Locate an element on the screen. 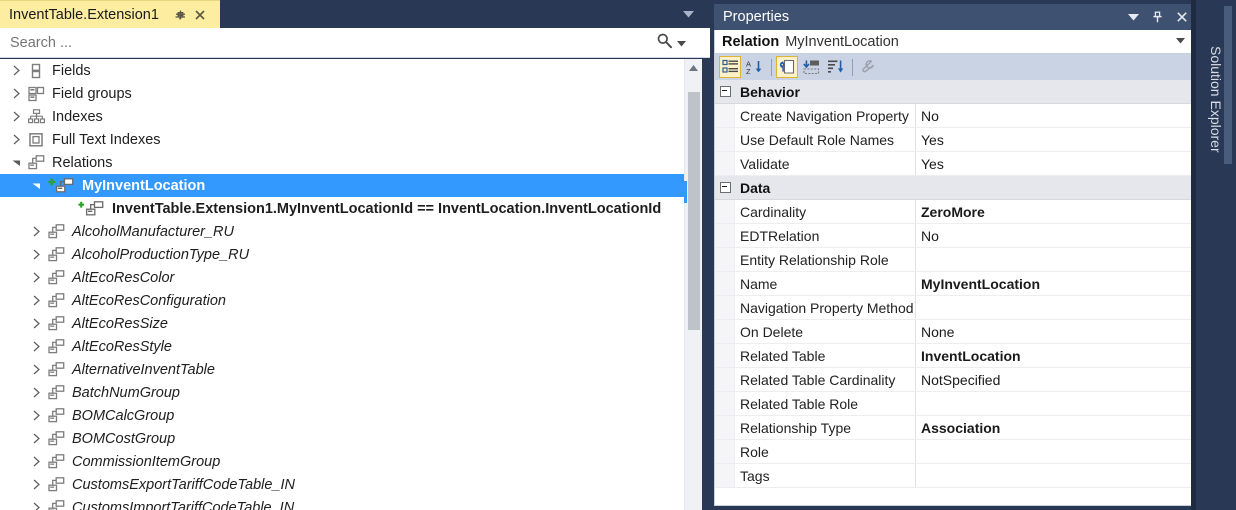 Image resolution: width=1236 pixels, height=510 pixels. property-row: Relationship Type Association is located at coordinates (954, 428).